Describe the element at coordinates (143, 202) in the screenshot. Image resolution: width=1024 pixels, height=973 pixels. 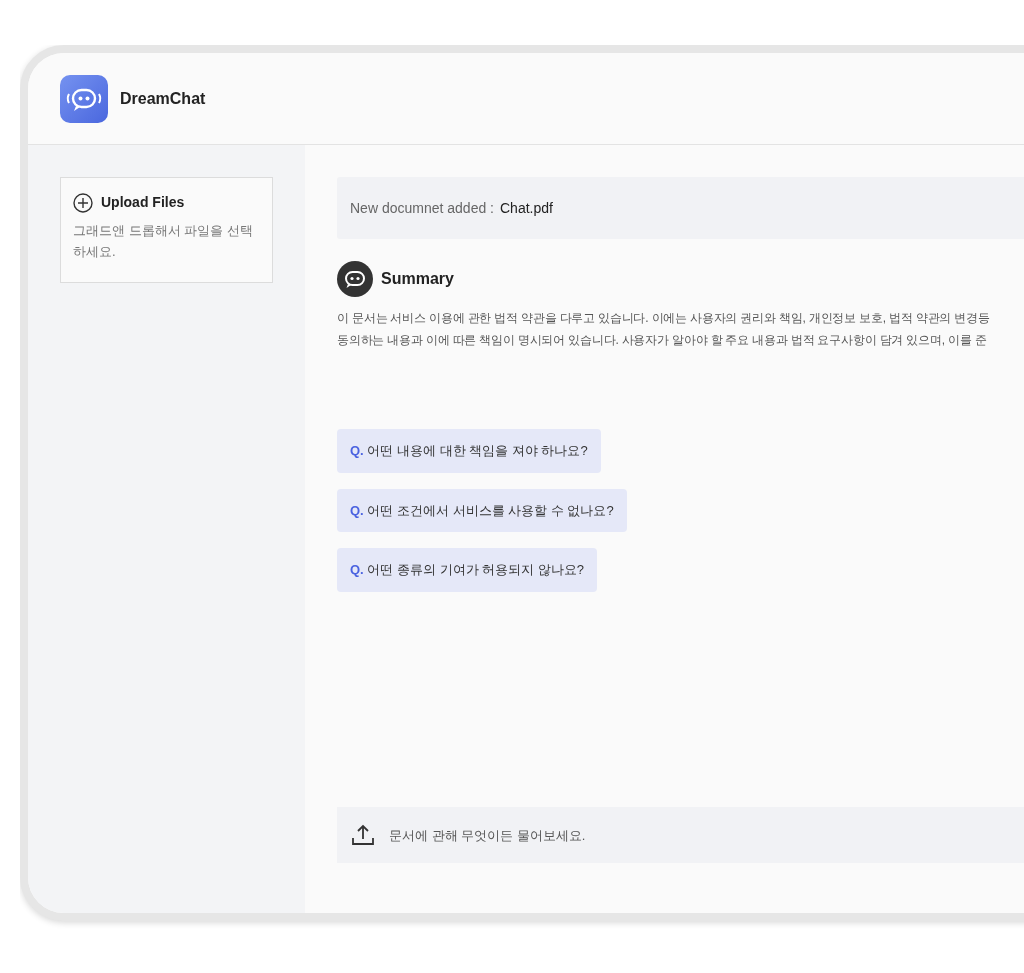
I see `upload-label: Upload Files` at that location.